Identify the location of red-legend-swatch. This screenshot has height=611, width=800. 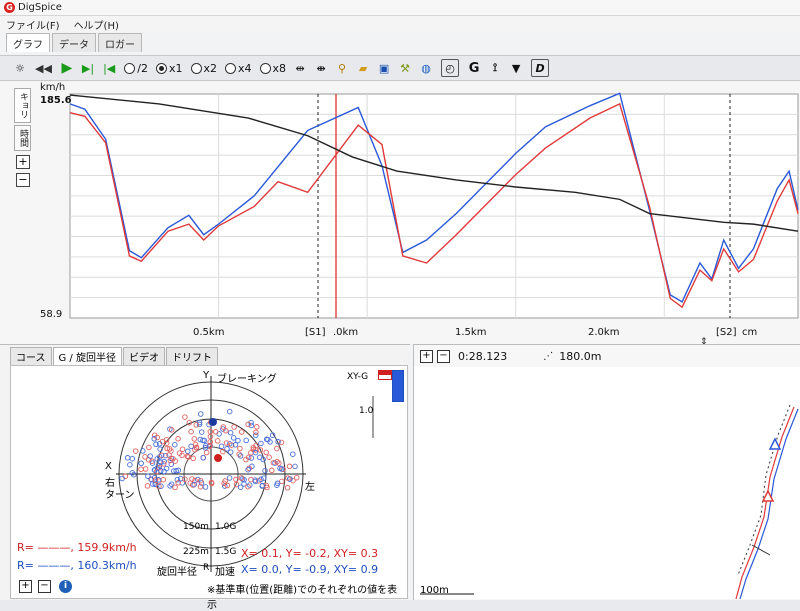
(385, 375).